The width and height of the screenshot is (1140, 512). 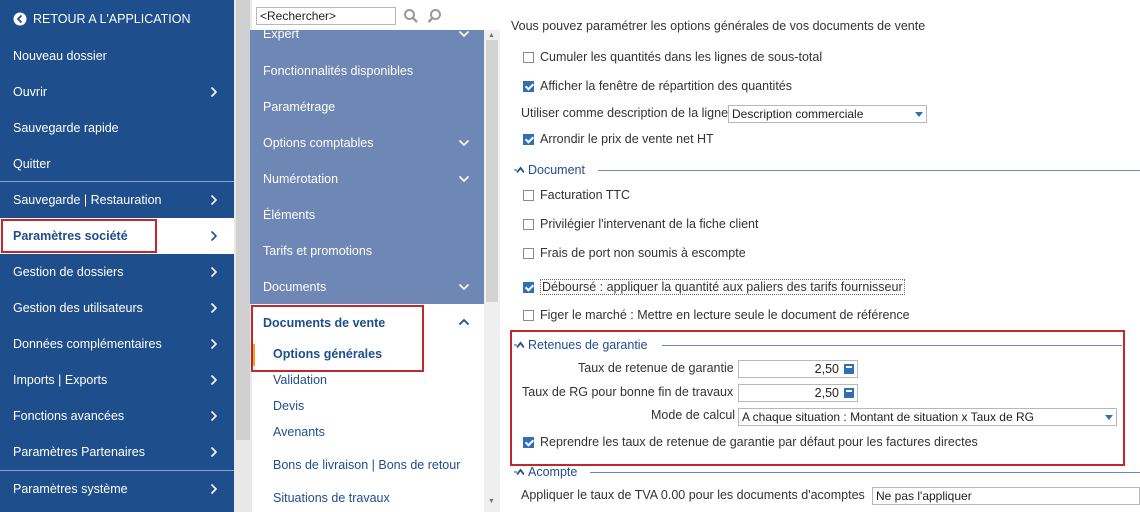 What do you see at coordinates (865, 472) in the screenshot?
I see `section-divider` at bounding box center [865, 472].